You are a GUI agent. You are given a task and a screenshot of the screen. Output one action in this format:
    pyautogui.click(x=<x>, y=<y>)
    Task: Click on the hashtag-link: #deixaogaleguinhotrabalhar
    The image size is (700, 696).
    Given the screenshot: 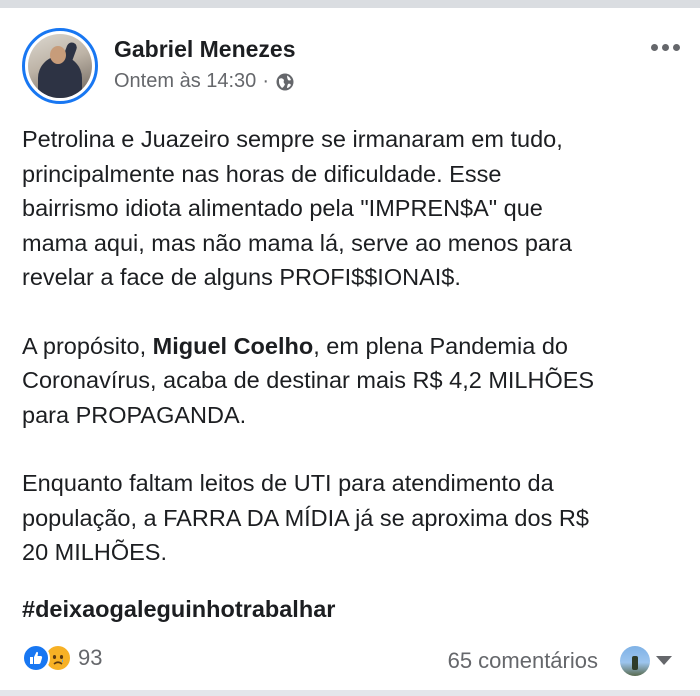 What is the action you would take?
    pyautogui.click(x=178, y=609)
    